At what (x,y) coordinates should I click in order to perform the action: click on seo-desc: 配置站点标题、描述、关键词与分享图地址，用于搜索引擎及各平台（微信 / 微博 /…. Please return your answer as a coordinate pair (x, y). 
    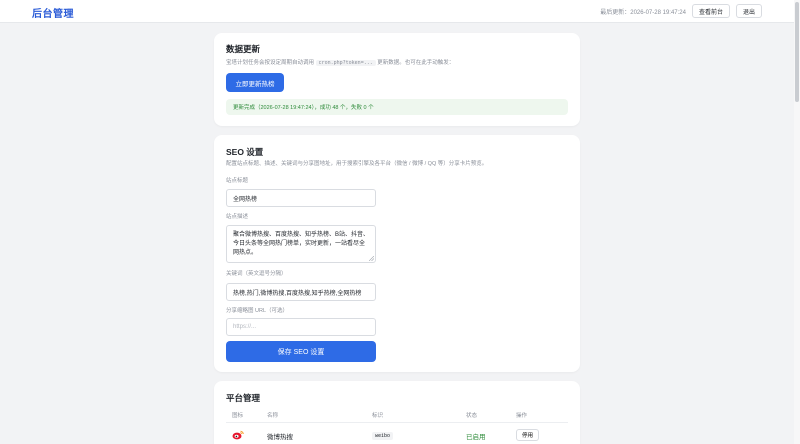
    Looking at the image, I should click on (357, 164).